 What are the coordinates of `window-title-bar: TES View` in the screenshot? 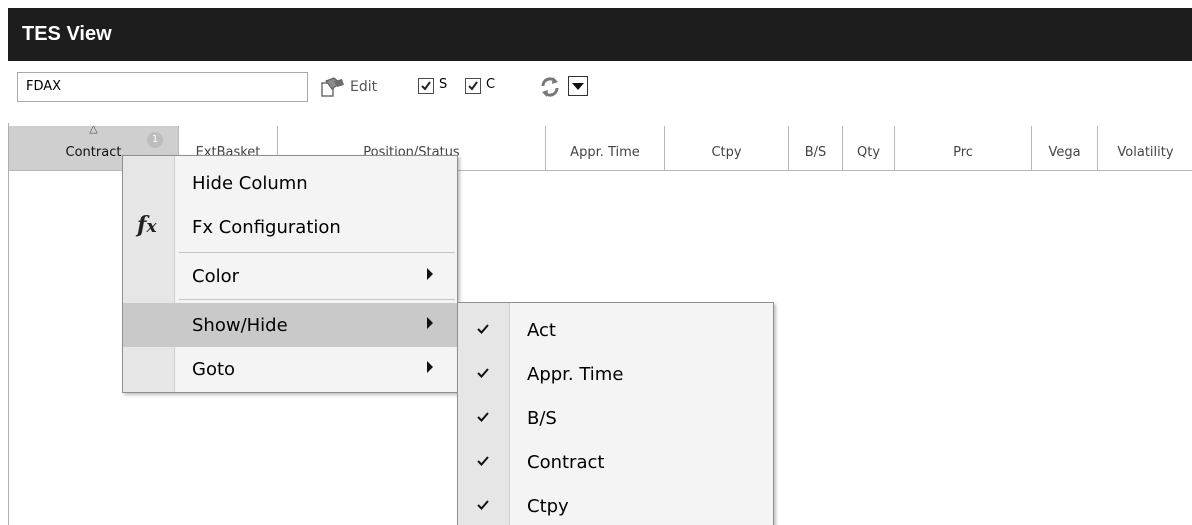 It's located at (600, 34).